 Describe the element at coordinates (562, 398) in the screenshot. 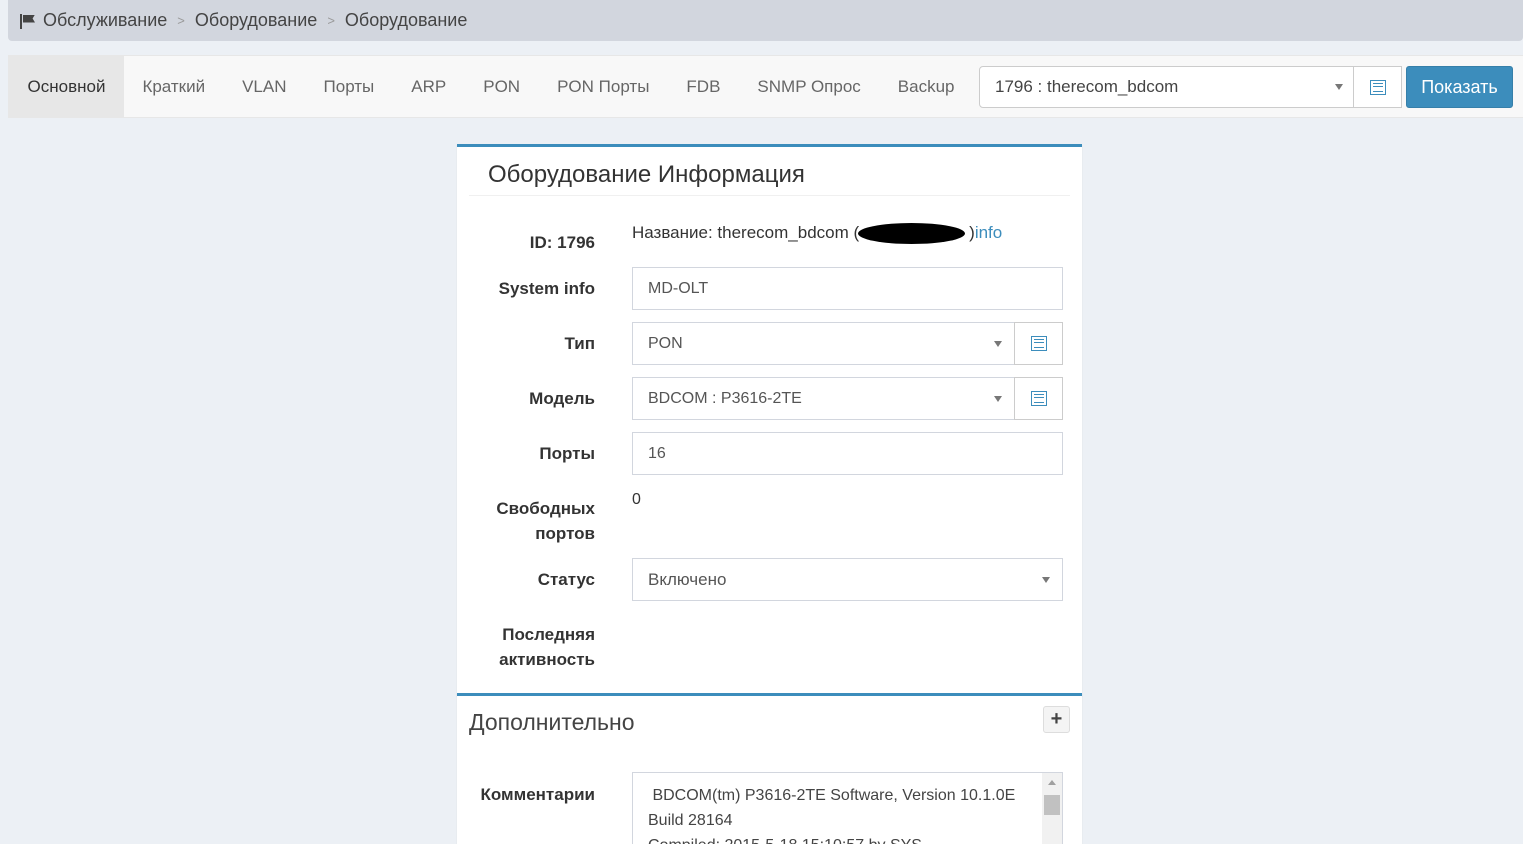

I see `model-label: Модель` at that location.